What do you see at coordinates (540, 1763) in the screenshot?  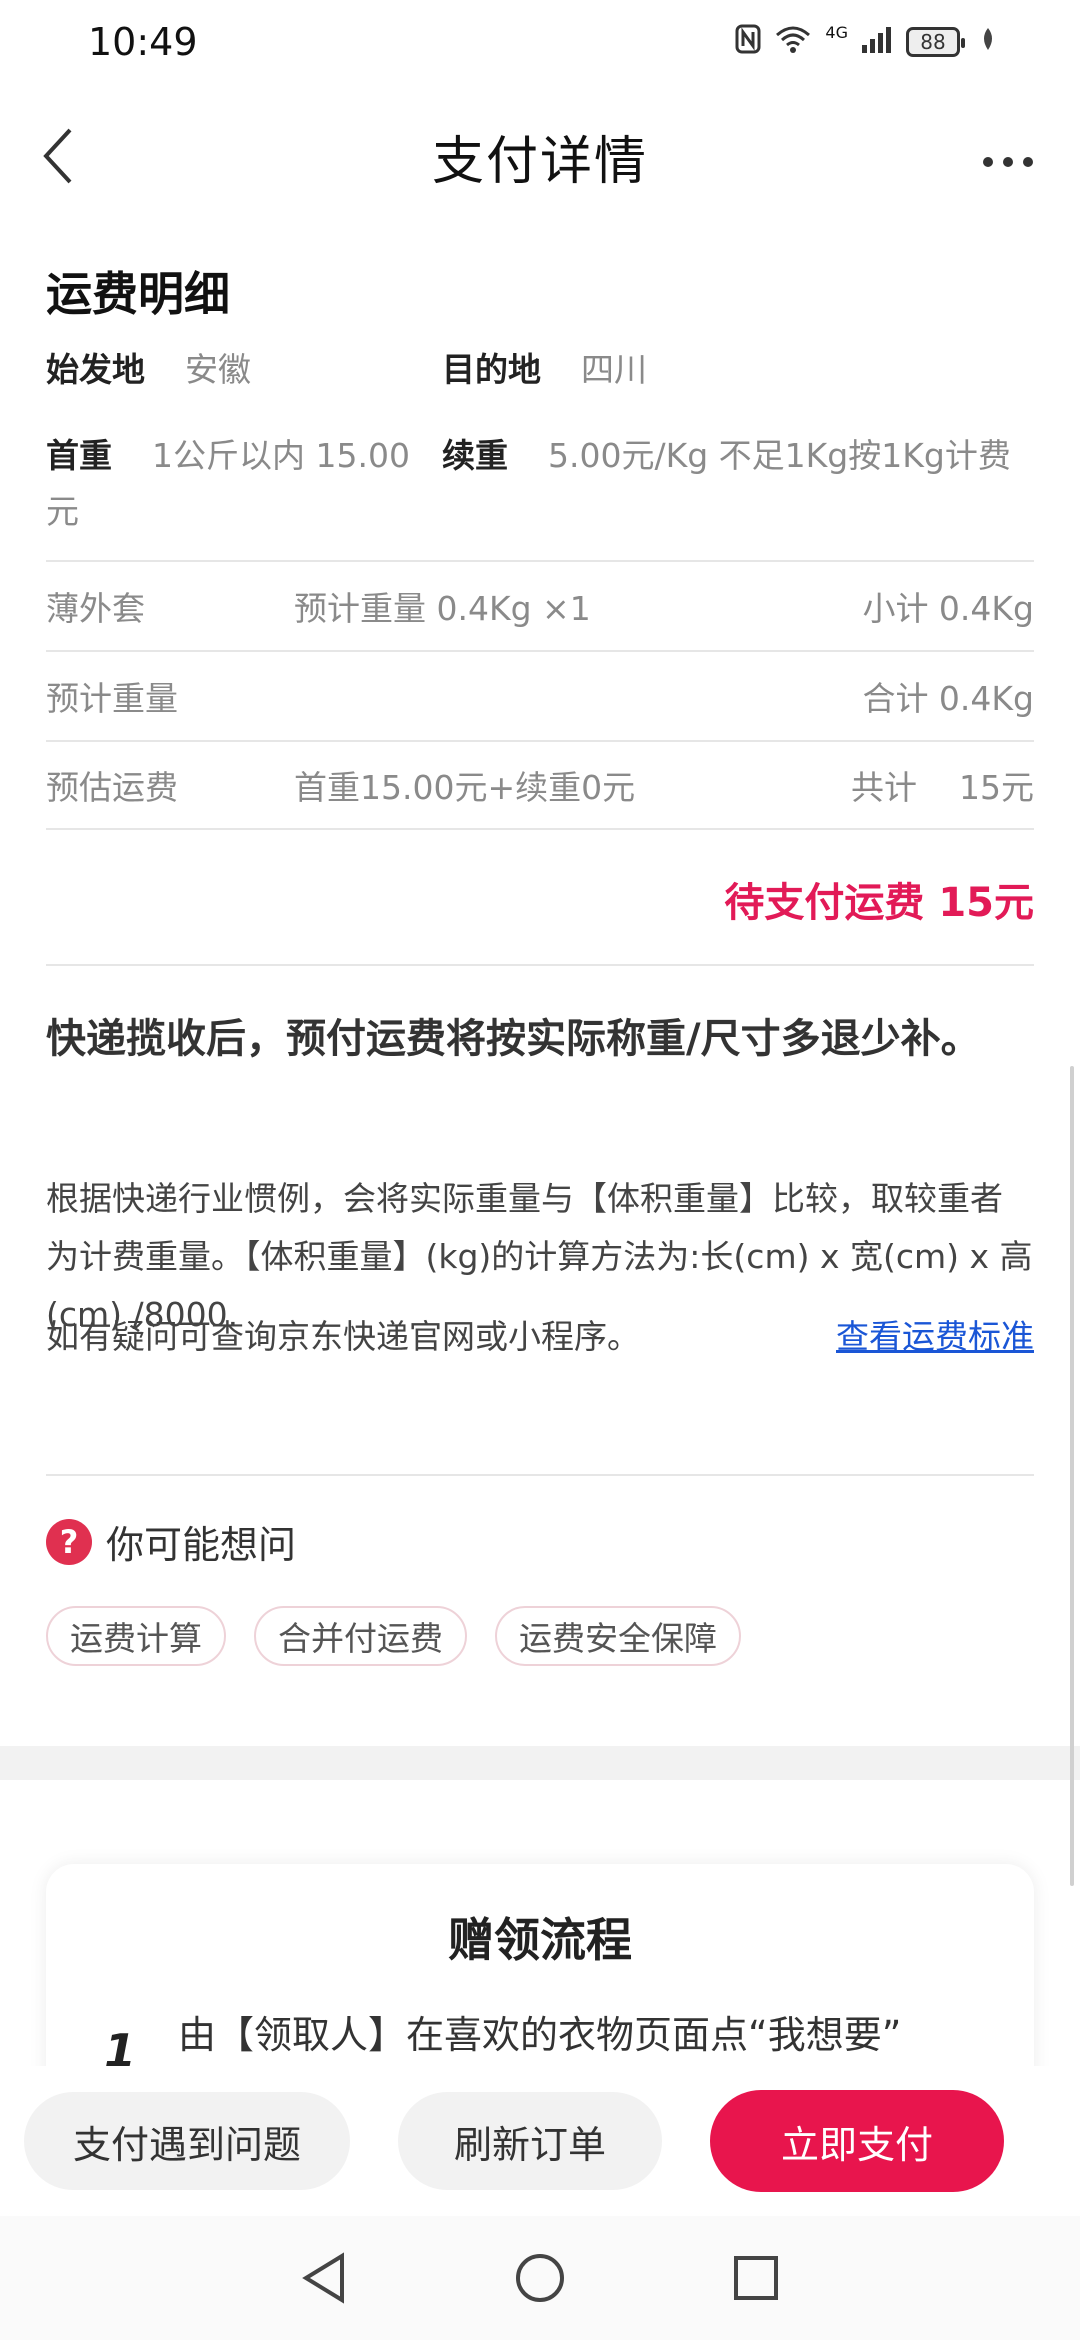 I see `section-separator` at bounding box center [540, 1763].